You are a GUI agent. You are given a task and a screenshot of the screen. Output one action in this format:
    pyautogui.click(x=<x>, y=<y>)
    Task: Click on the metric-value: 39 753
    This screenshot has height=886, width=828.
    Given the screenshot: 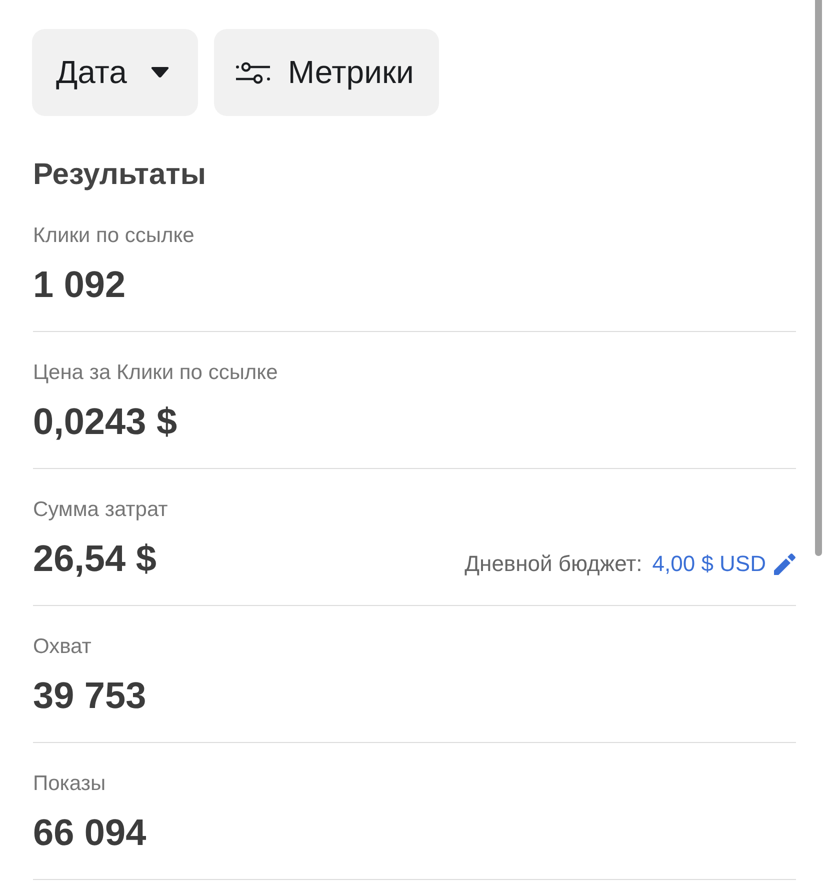 What is the action you would take?
    pyautogui.click(x=89, y=696)
    